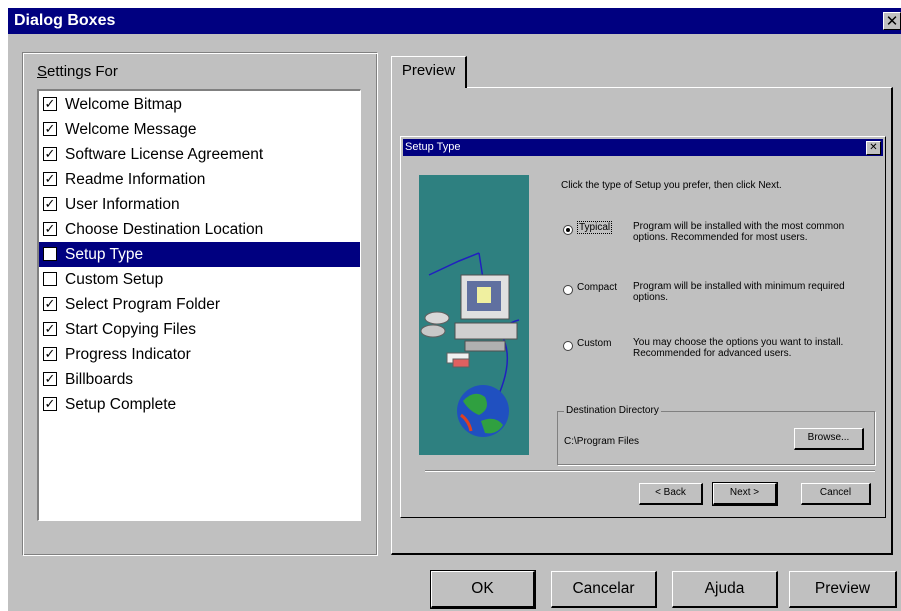  Describe the element at coordinates (483, 589) in the screenshot. I see `ok-button: OK` at that location.